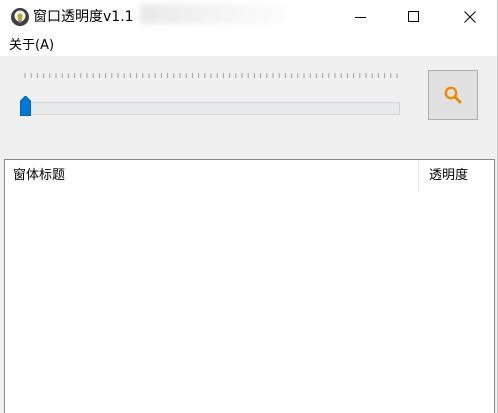 This screenshot has height=413, width=498. Describe the element at coordinates (83, 17) in the screenshot. I see `window-title: 窗口透明度v1.1` at that location.